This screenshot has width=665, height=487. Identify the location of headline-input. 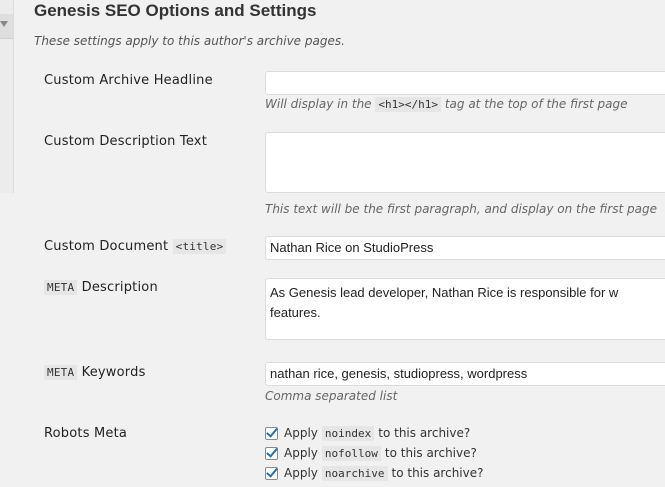
(465, 83).